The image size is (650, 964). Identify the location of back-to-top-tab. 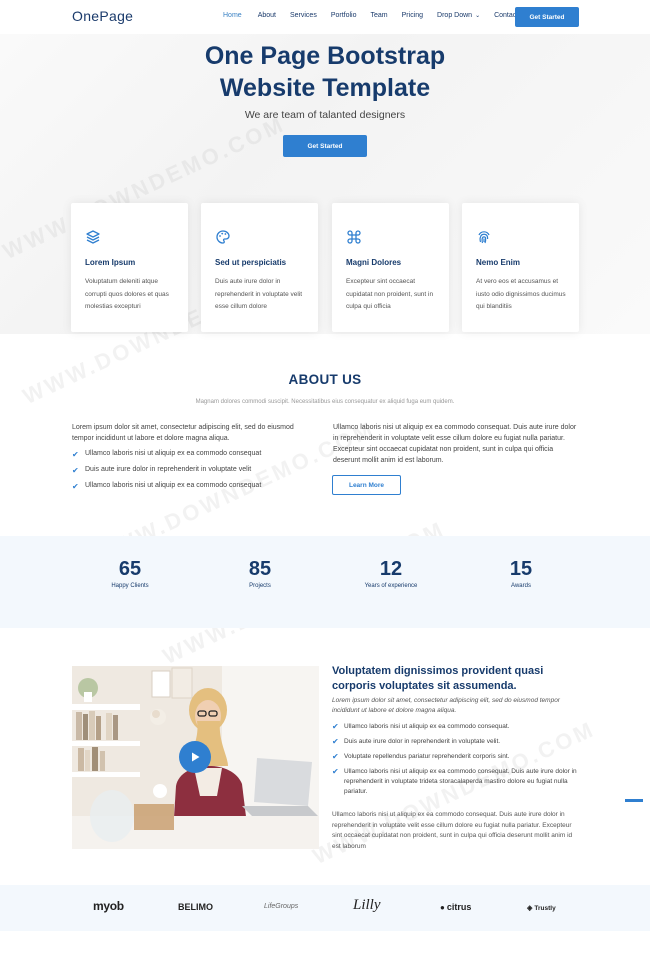
(634, 800).